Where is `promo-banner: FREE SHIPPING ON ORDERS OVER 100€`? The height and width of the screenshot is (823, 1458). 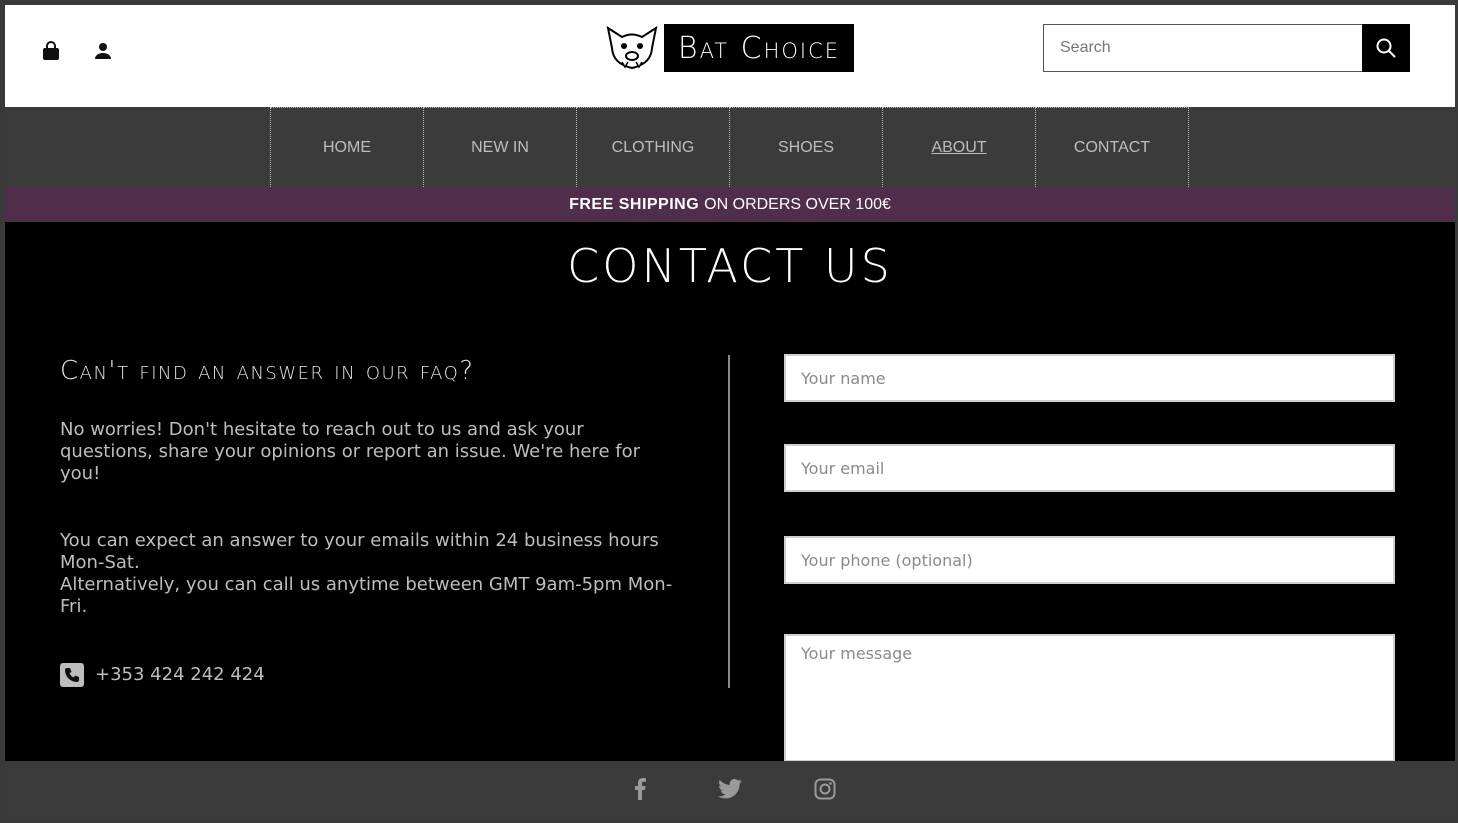 promo-banner: FREE SHIPPING ON ORDERS OVER 100€ is located at coordinates (730, 204).